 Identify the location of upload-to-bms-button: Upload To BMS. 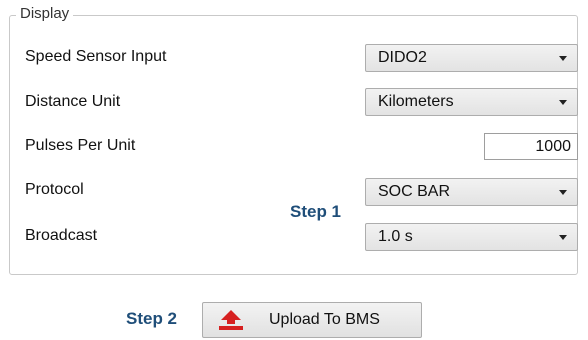
(312, 320).